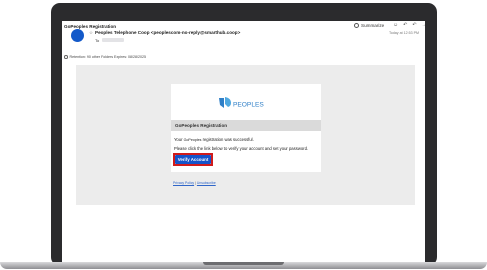 The image size is (487, 270). I want to click on peoples-logo: PEOPLES, so click(241, 103).